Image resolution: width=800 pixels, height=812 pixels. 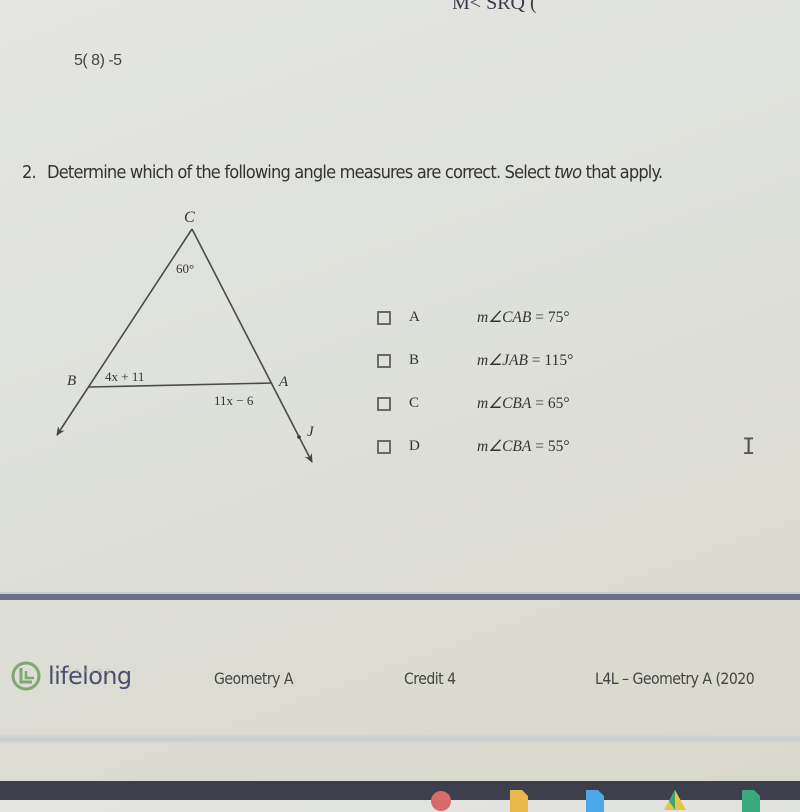 What do you see at coordinates (26, 676) in the screenshot?
I see `lifelong-logo-icon` at bounding box center [26, 676].